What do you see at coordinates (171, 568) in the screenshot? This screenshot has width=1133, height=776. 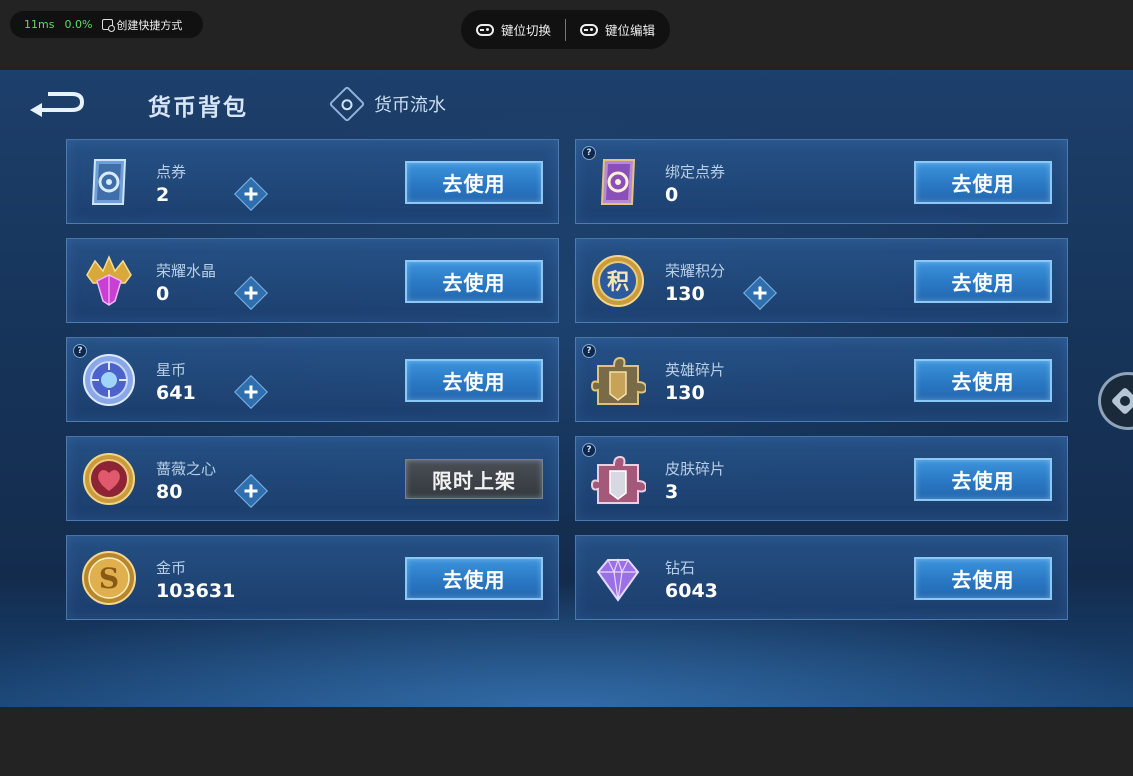 I see `currency-name: 金币` at bounding box center [171, 568].